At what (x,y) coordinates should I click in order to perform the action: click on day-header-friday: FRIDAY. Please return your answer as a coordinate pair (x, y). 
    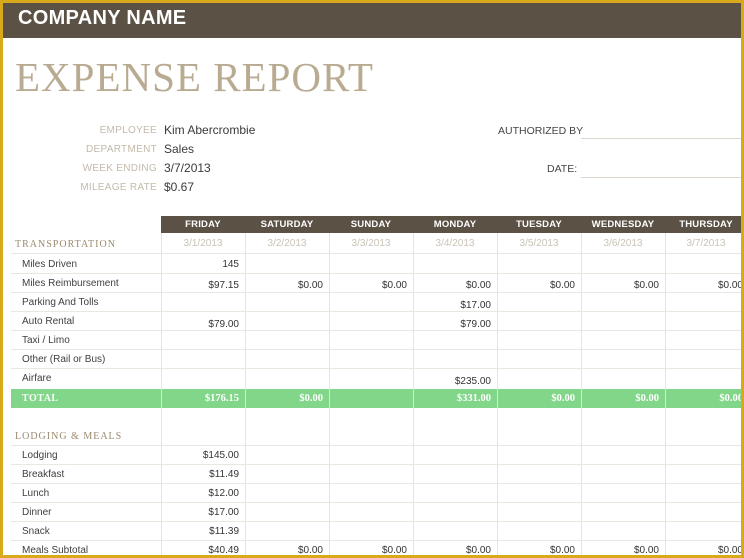
    Looking at the image, I should click on (203, 224).